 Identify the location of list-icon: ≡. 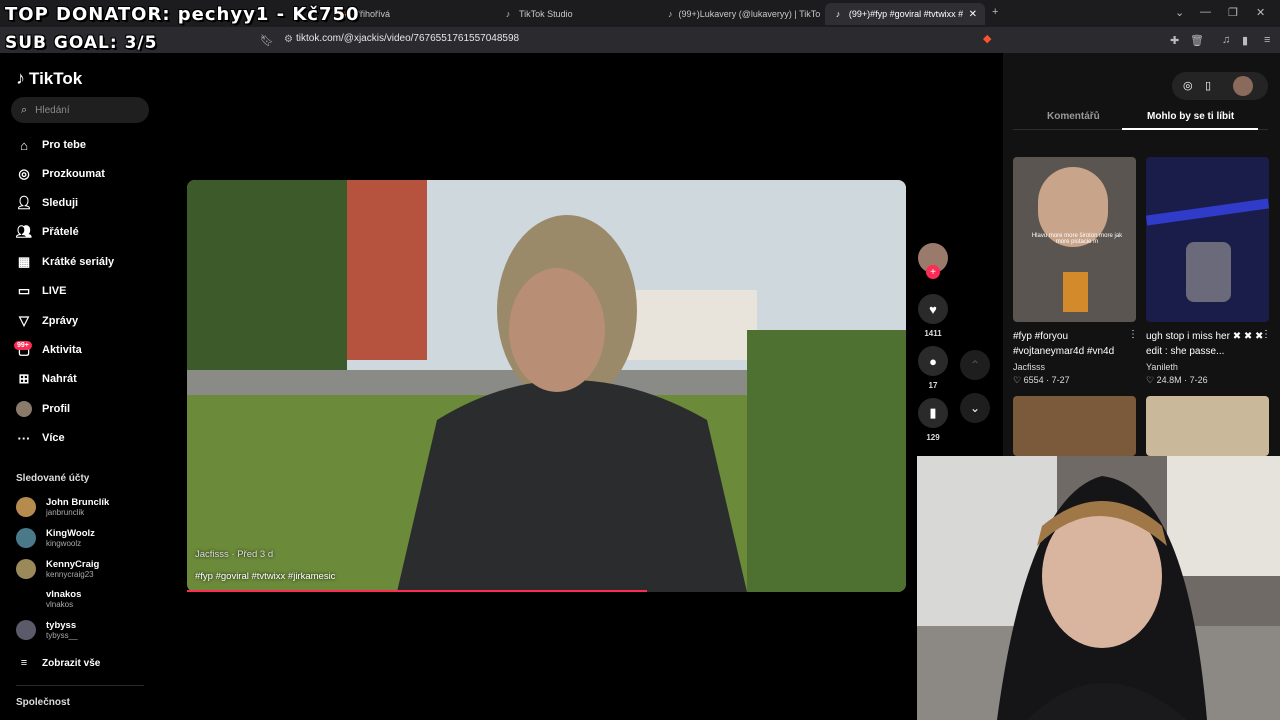
(24, 663).